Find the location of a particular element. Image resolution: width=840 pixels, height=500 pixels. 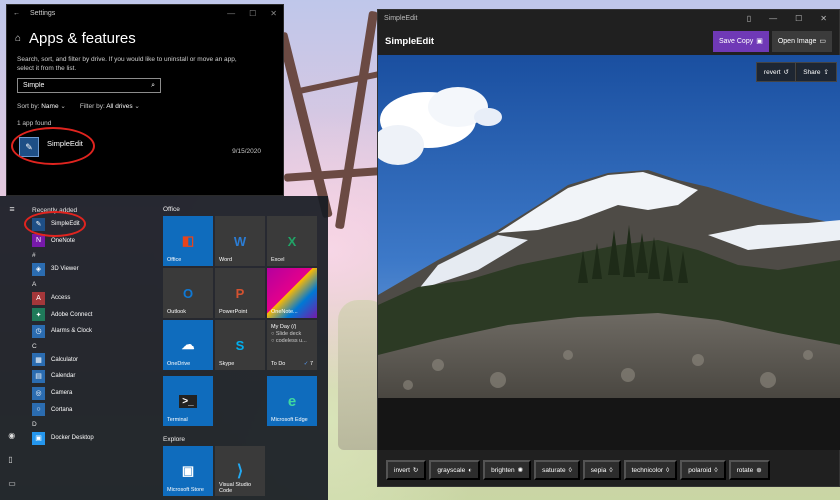

group-letter: C is located at coordinates (92, 346).